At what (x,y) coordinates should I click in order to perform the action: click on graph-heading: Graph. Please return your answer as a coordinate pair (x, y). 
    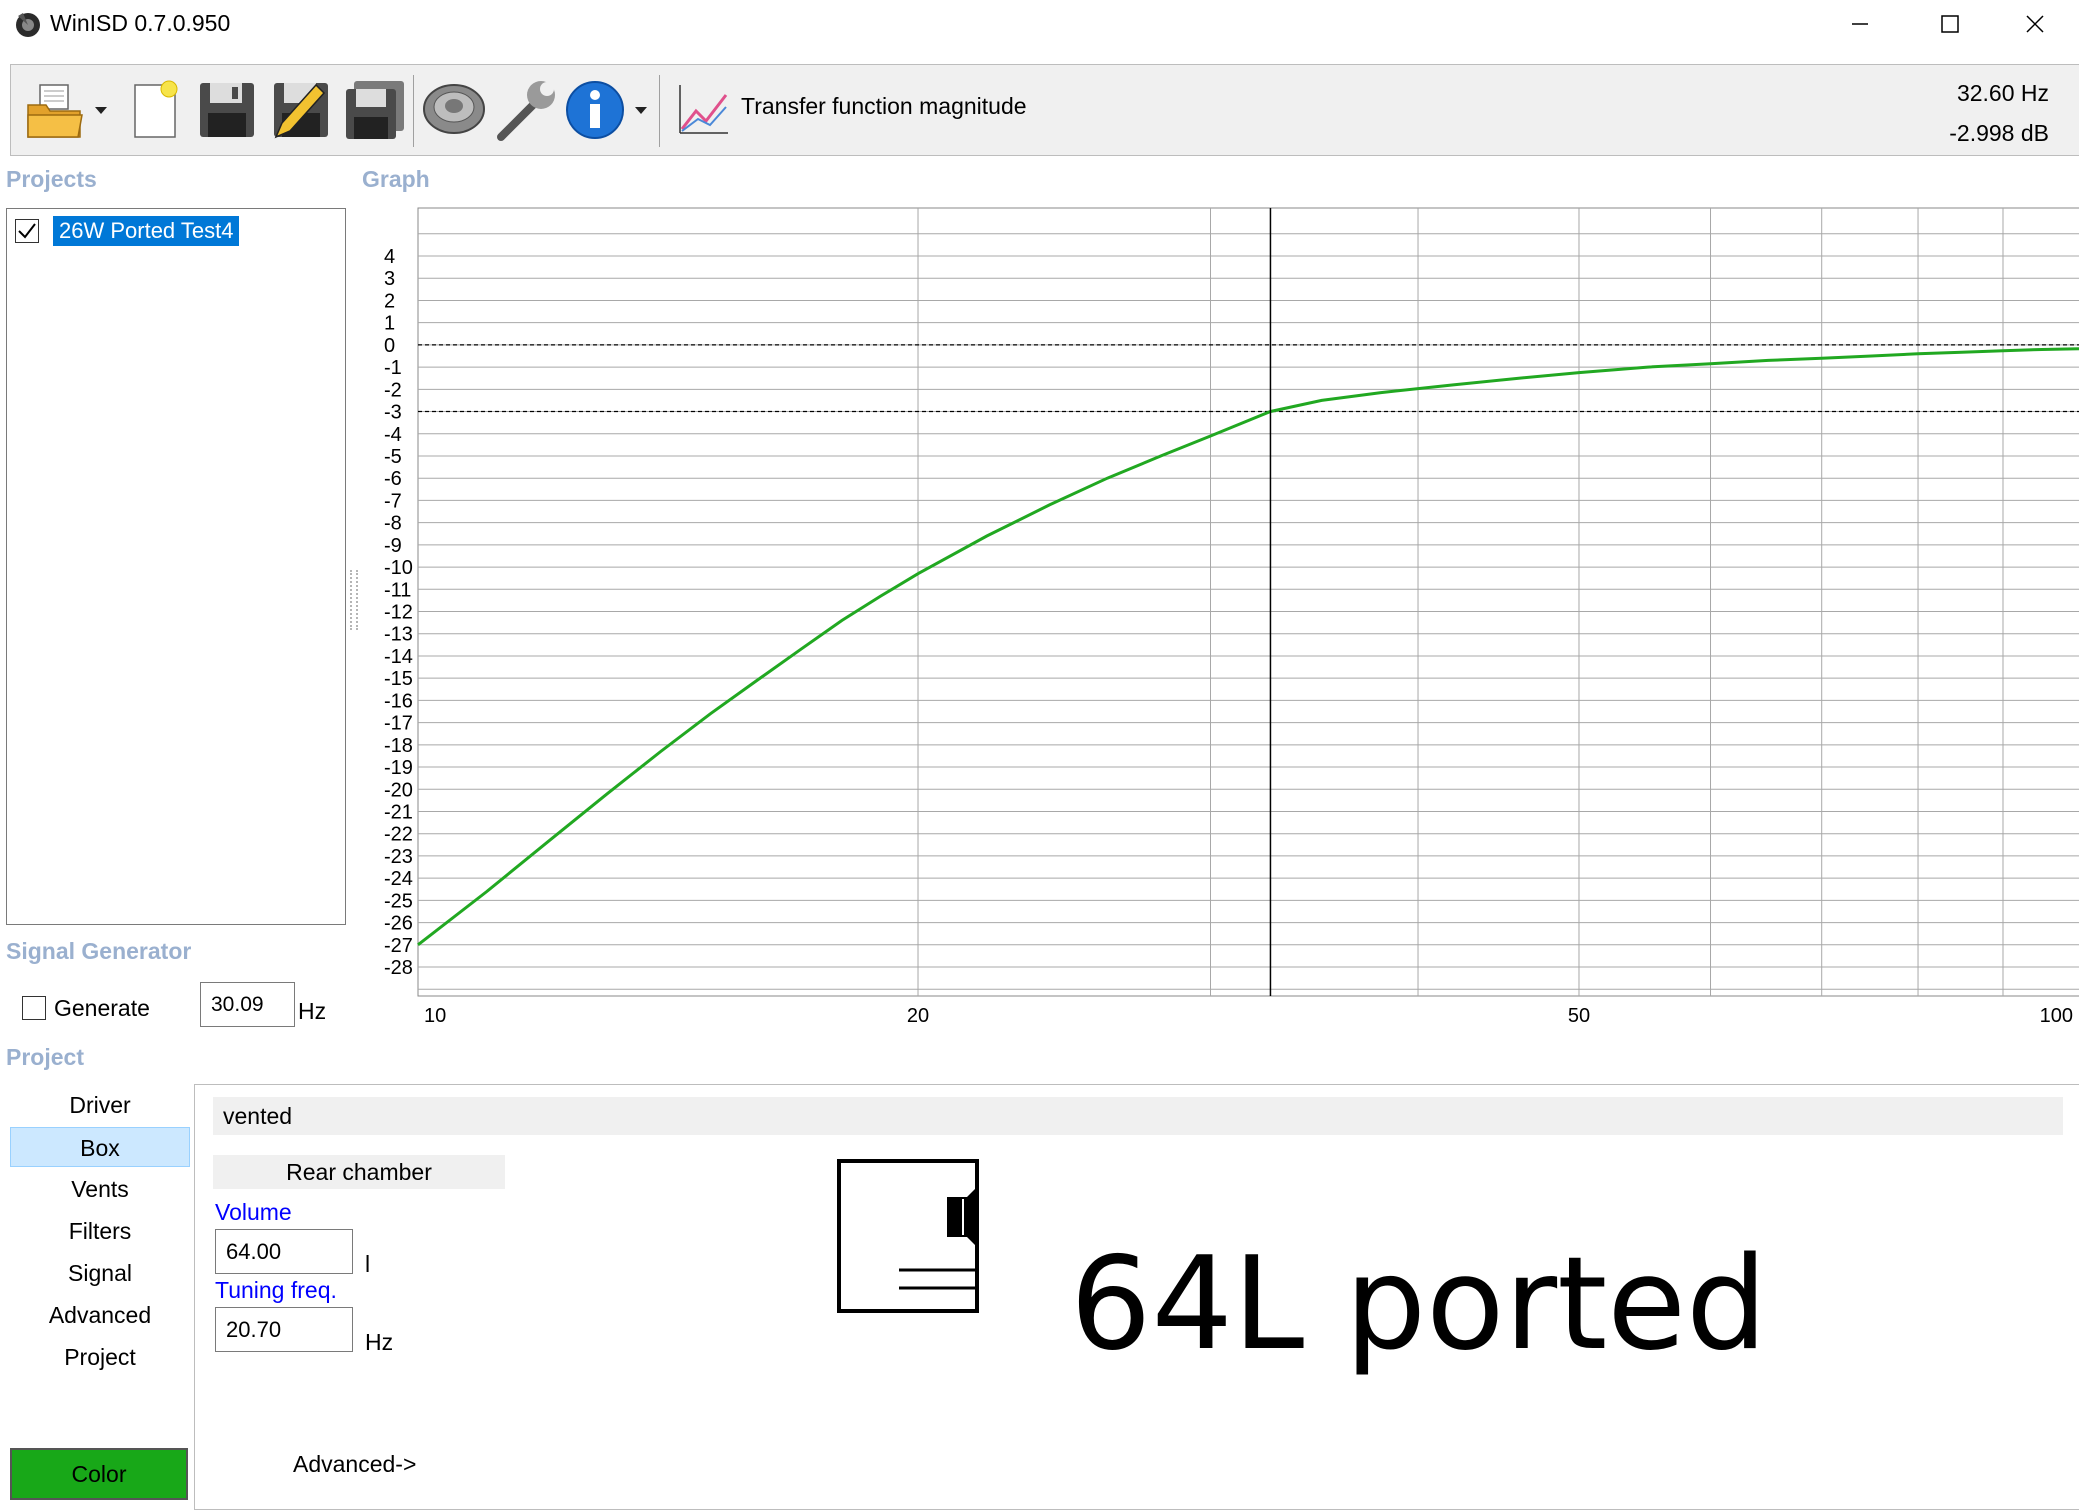
    Looking at the image, I should click on (396, 179).